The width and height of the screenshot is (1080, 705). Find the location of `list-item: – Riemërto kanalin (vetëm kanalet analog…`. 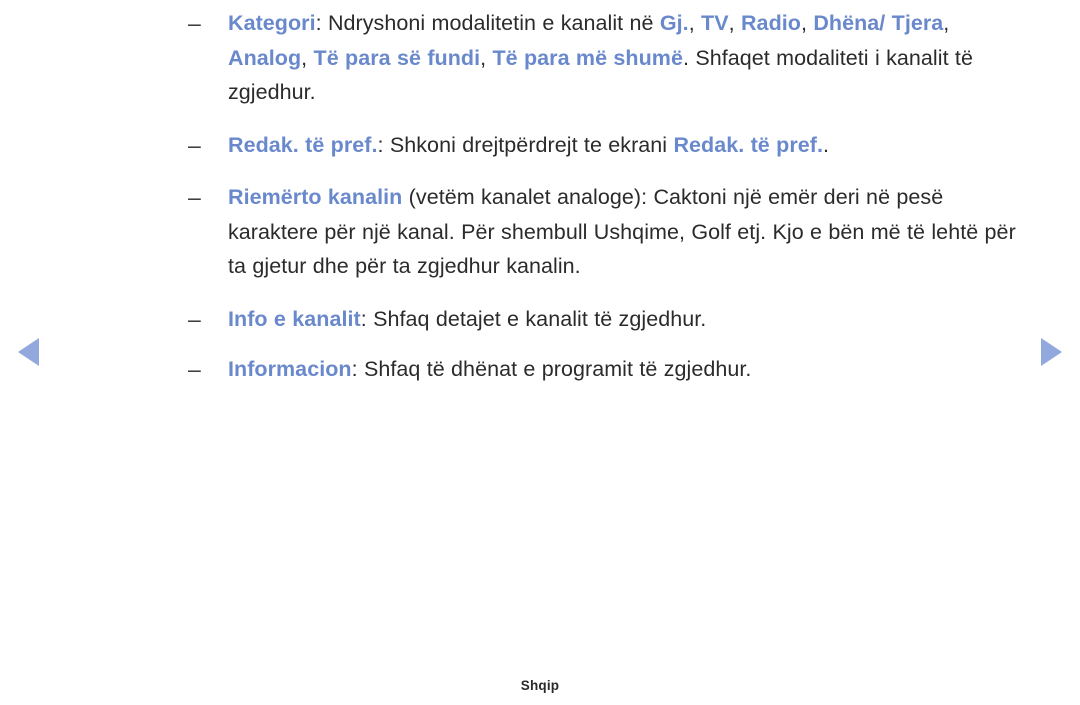

list-item: – Riemërto kanalin (vetëm kanalet analog… is located at coordinates (601, 232).